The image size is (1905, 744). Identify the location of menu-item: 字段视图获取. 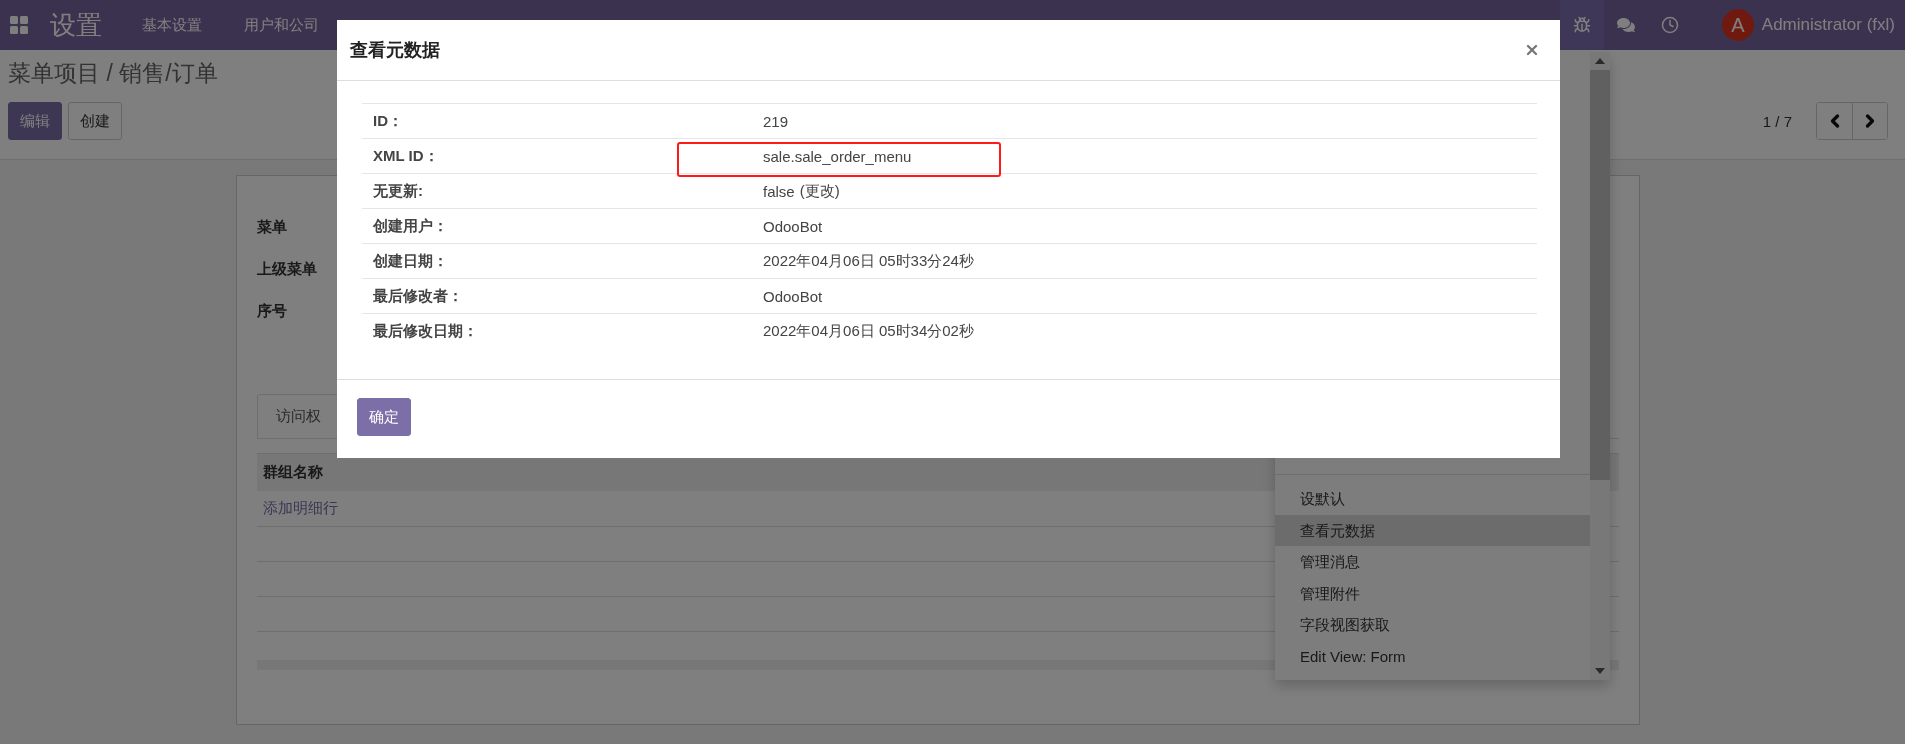
(1432, 625).